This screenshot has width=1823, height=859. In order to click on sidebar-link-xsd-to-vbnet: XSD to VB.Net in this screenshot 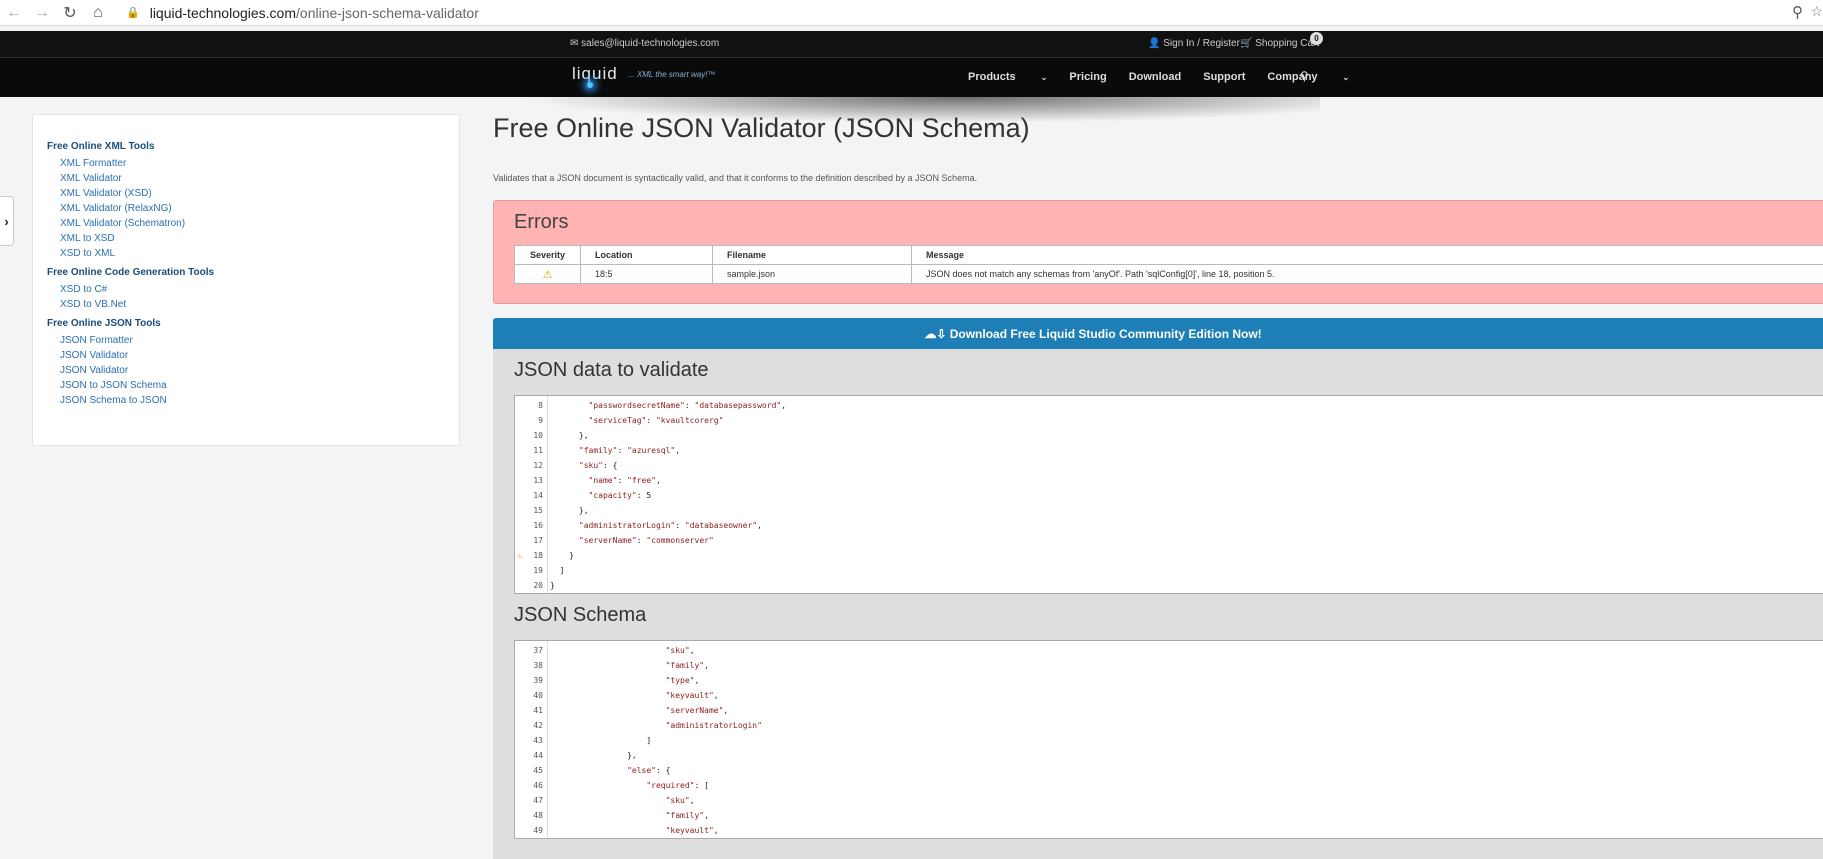, I will do `click(259, 304)`.